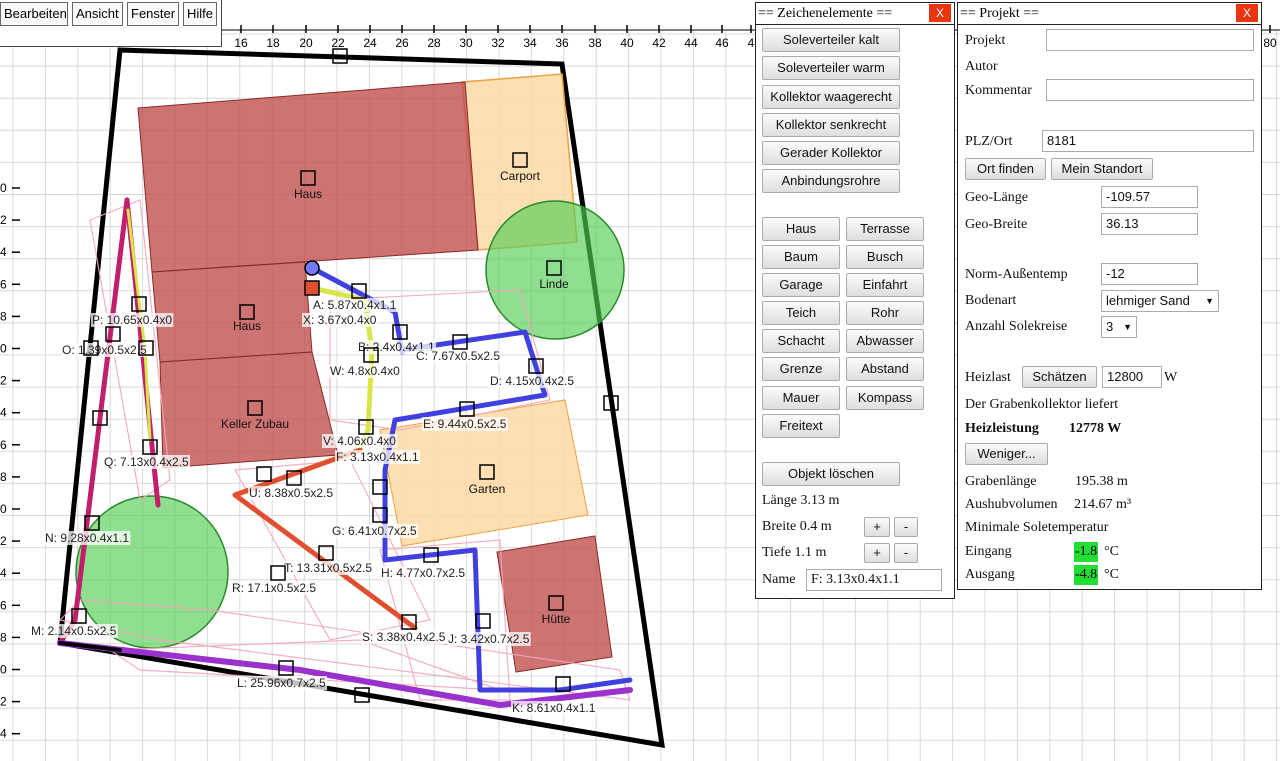  Describe the element at coordinates (801, 257) in the screenshot. I see `object-baum-button: Baum` at that location.